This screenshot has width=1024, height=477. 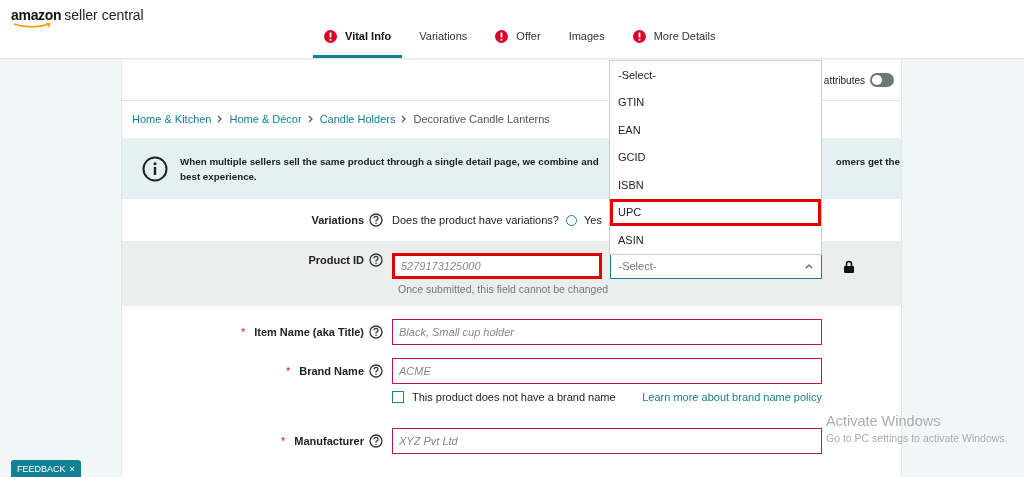 I want to click on policy-link: Learn more about brand name policy, so click(x=732, y=397).